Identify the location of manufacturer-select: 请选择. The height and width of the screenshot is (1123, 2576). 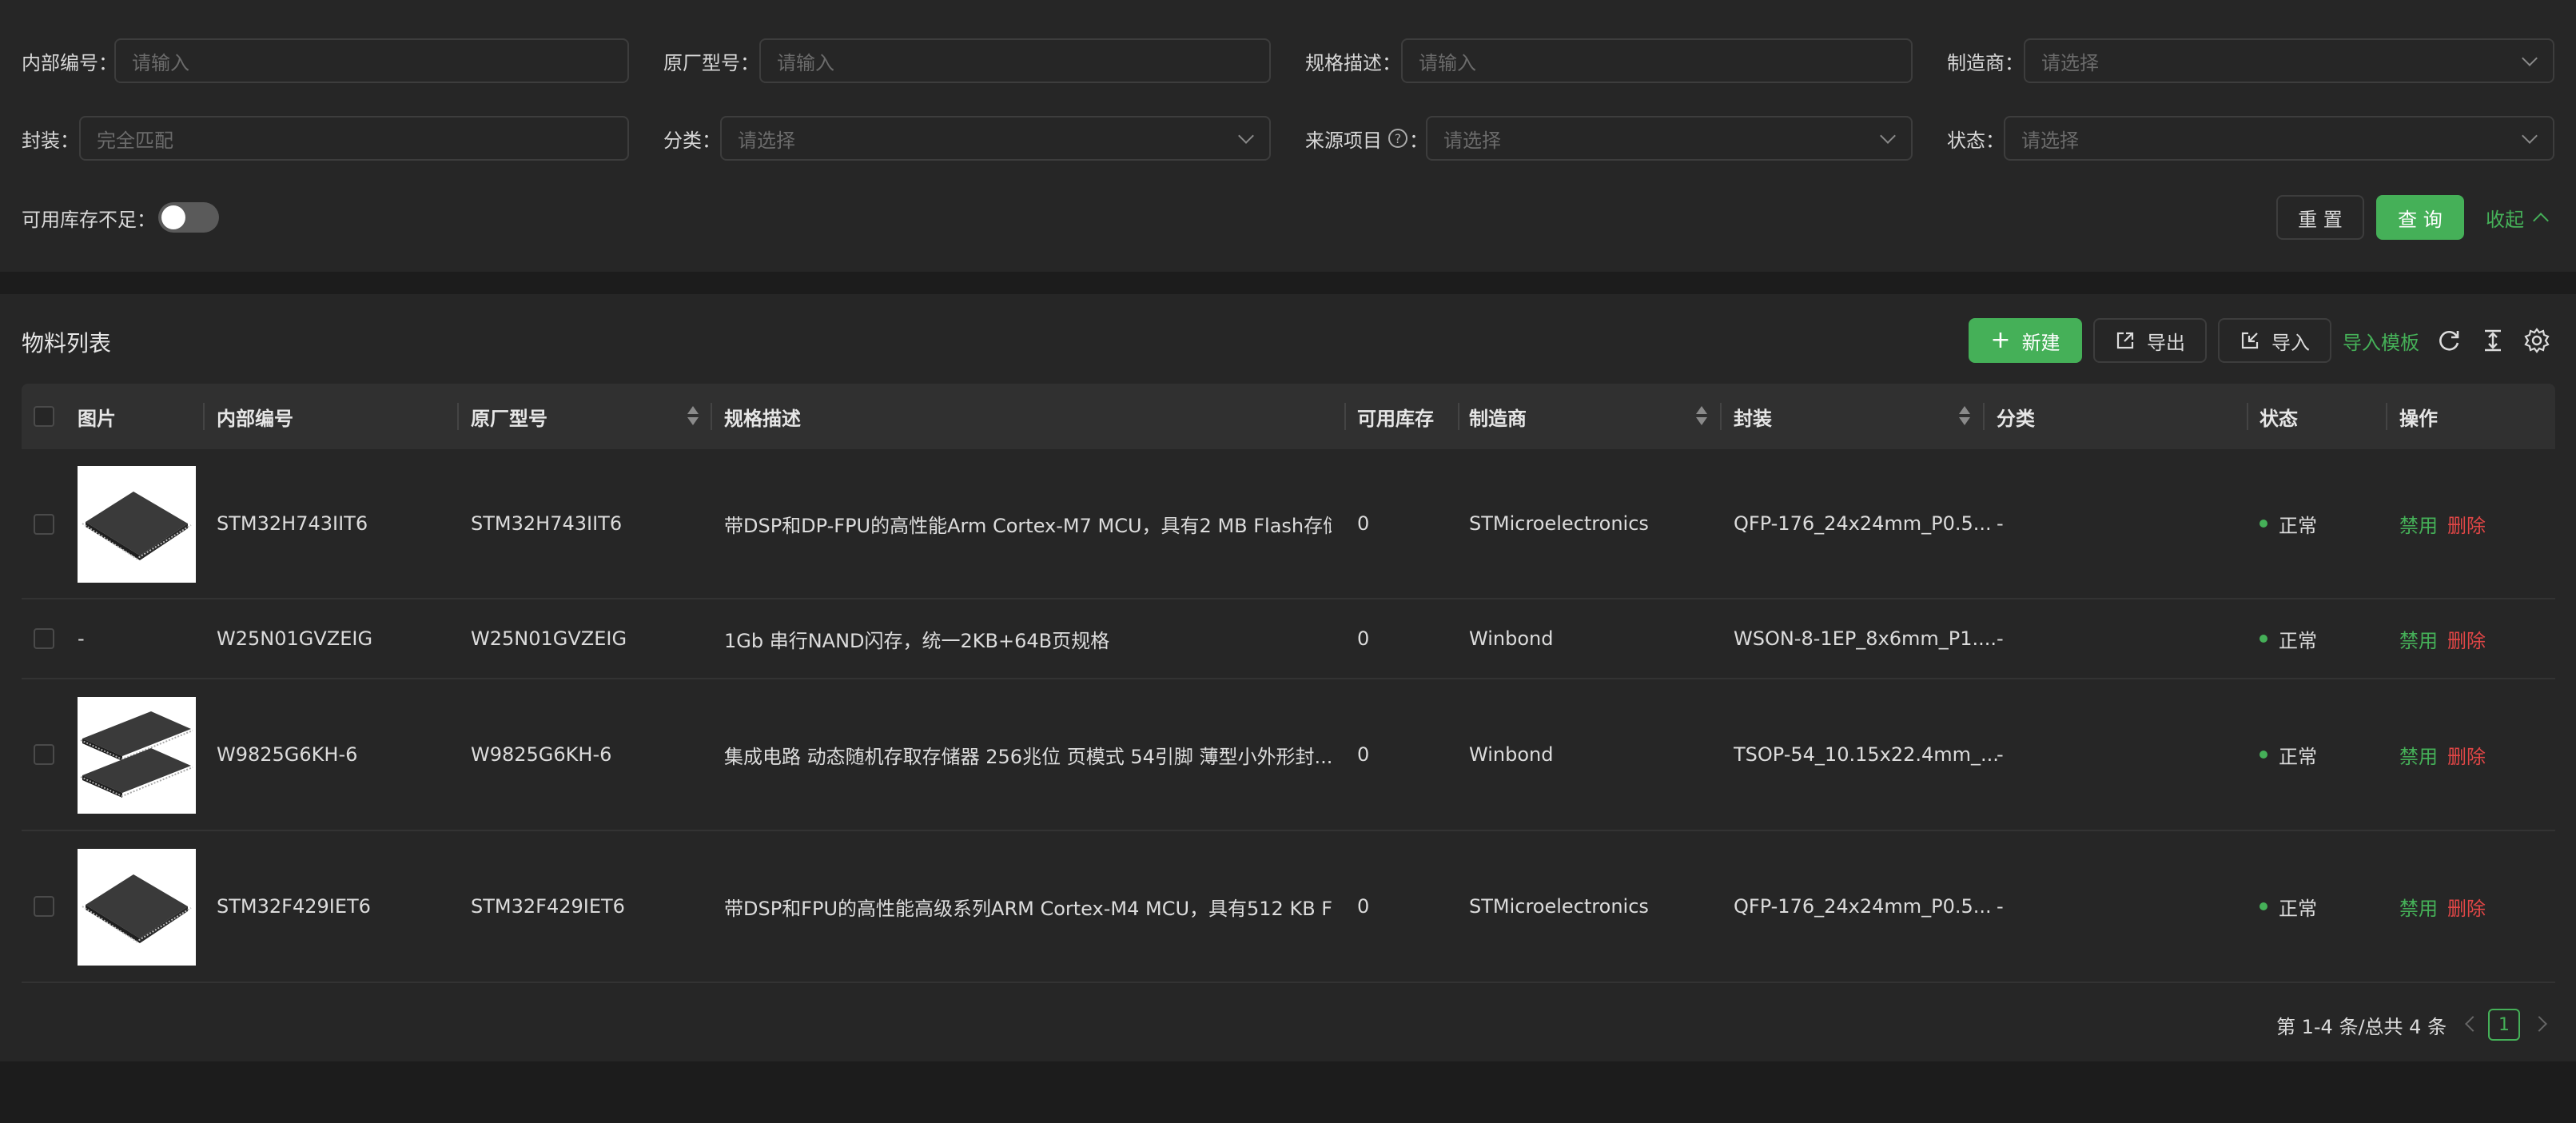
(2289, 61).